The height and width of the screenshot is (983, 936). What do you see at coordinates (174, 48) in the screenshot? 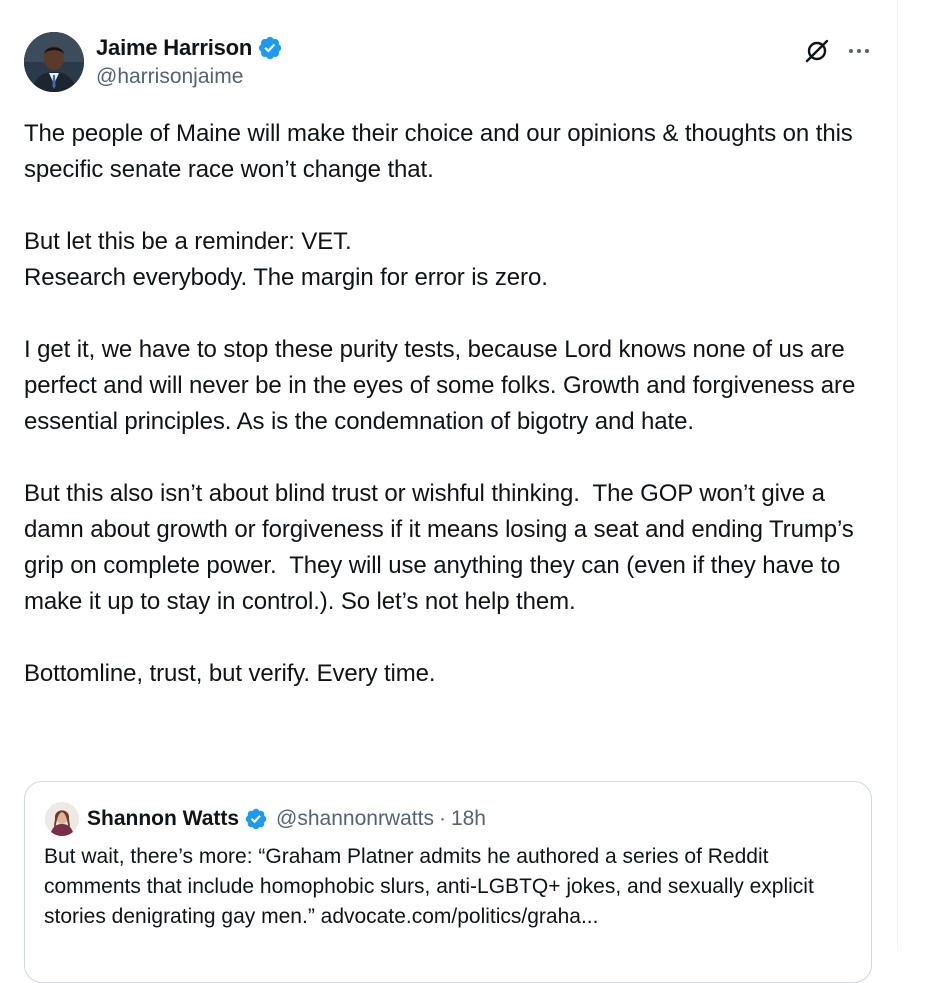
I see `author-display-name: Jaime Harrison` at bounding box center [174, 48].